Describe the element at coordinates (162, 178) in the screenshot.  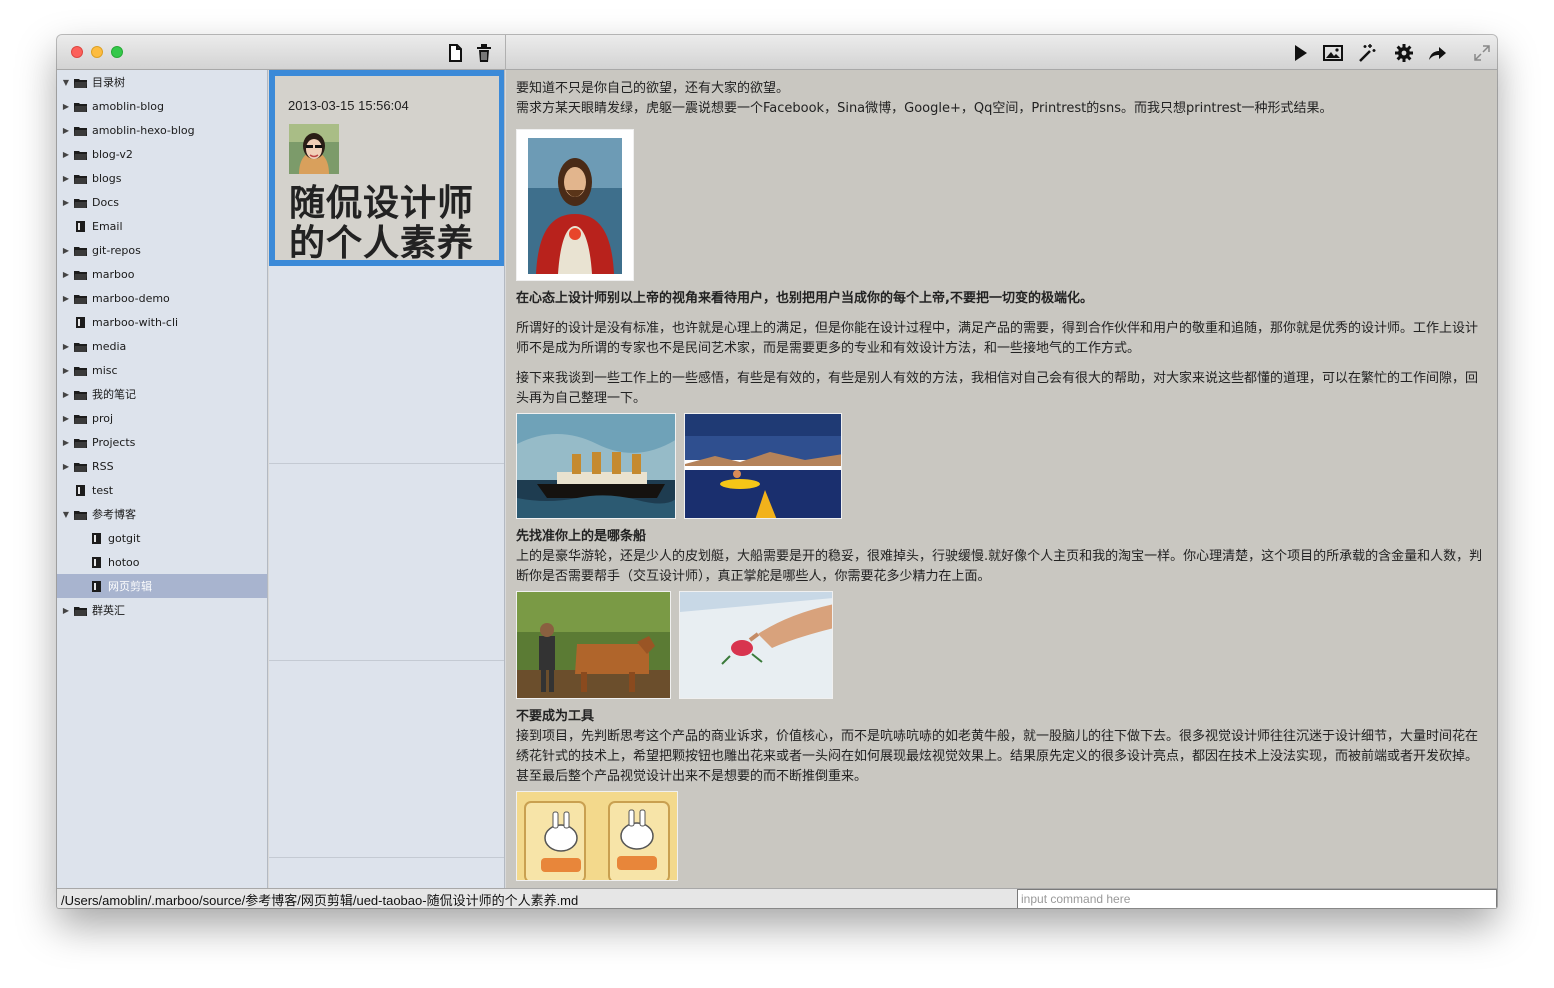
I see `sidebar-item: ▶ blogs` at that location.